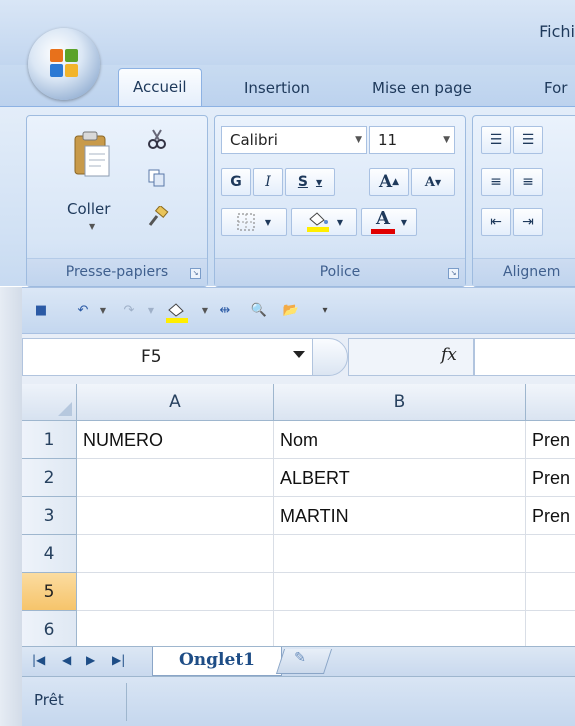 This screenshot has width=575, height=726. What do you see at coordinates (412, 140) in the screenshot?
I see `font-size-select: 11 ▼` at bounding box center [412, 140].